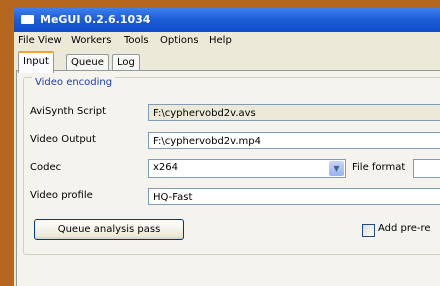 This screenshot has height=286, width=440. I want to click on title-bar: MeGUI 0.2.6.1034, so click(227, 20).